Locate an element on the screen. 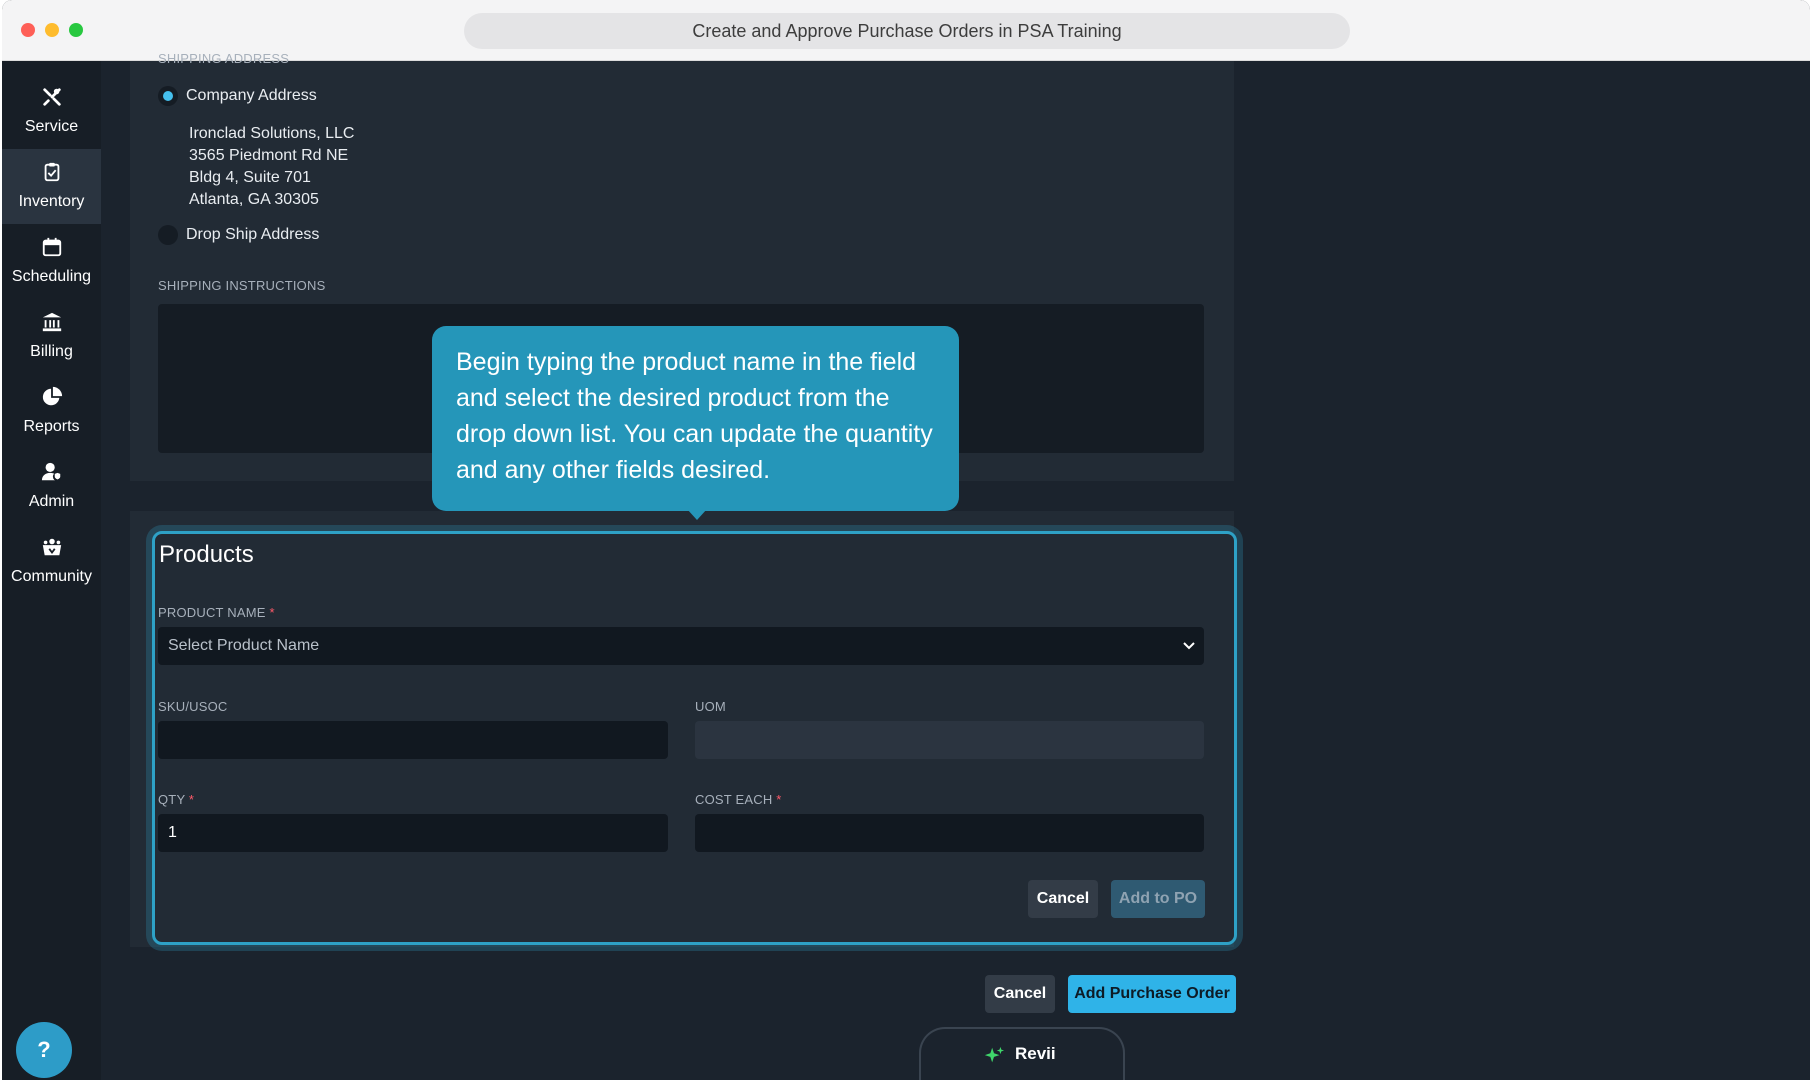  minimize-window-button is located at coordinates (52, 30).